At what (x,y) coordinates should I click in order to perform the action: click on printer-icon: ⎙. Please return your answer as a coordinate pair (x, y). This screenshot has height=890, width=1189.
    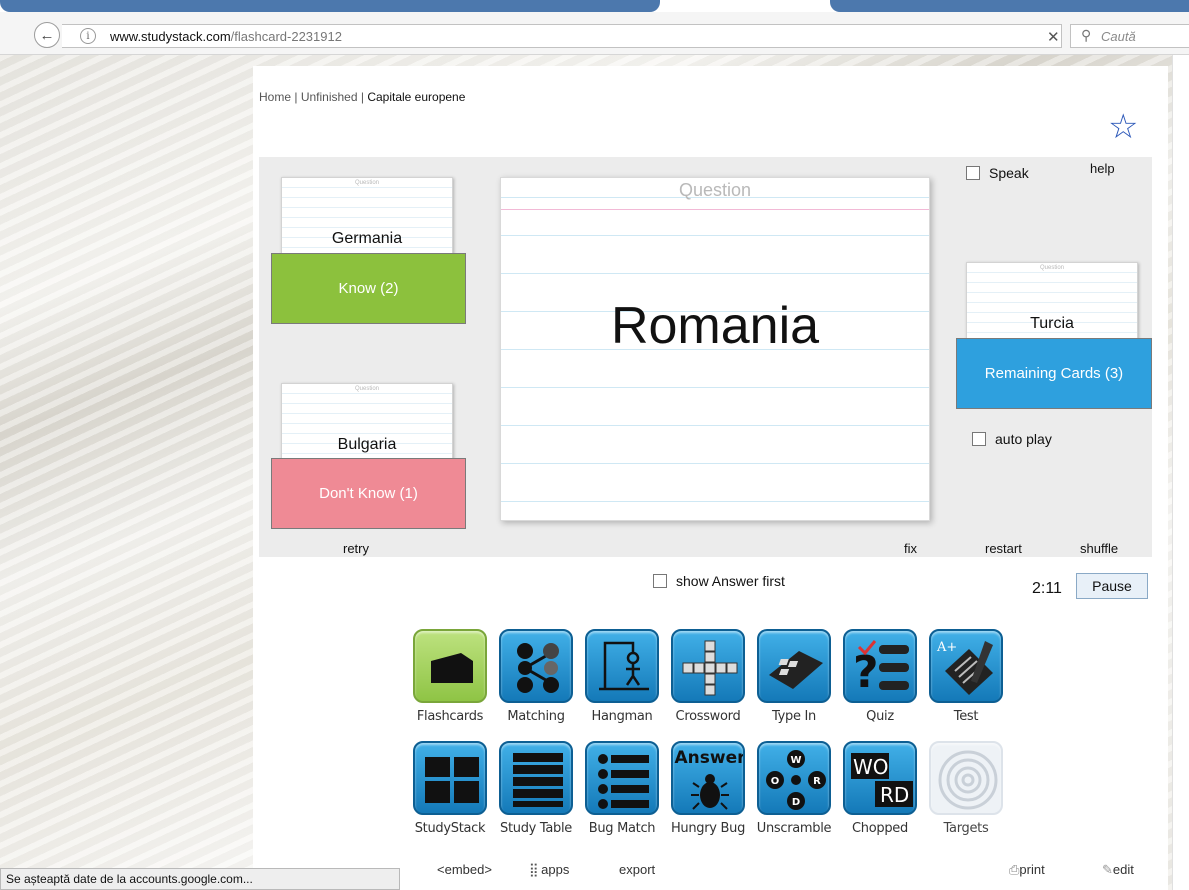
    Looking at the image, I should click on (1014, 869).